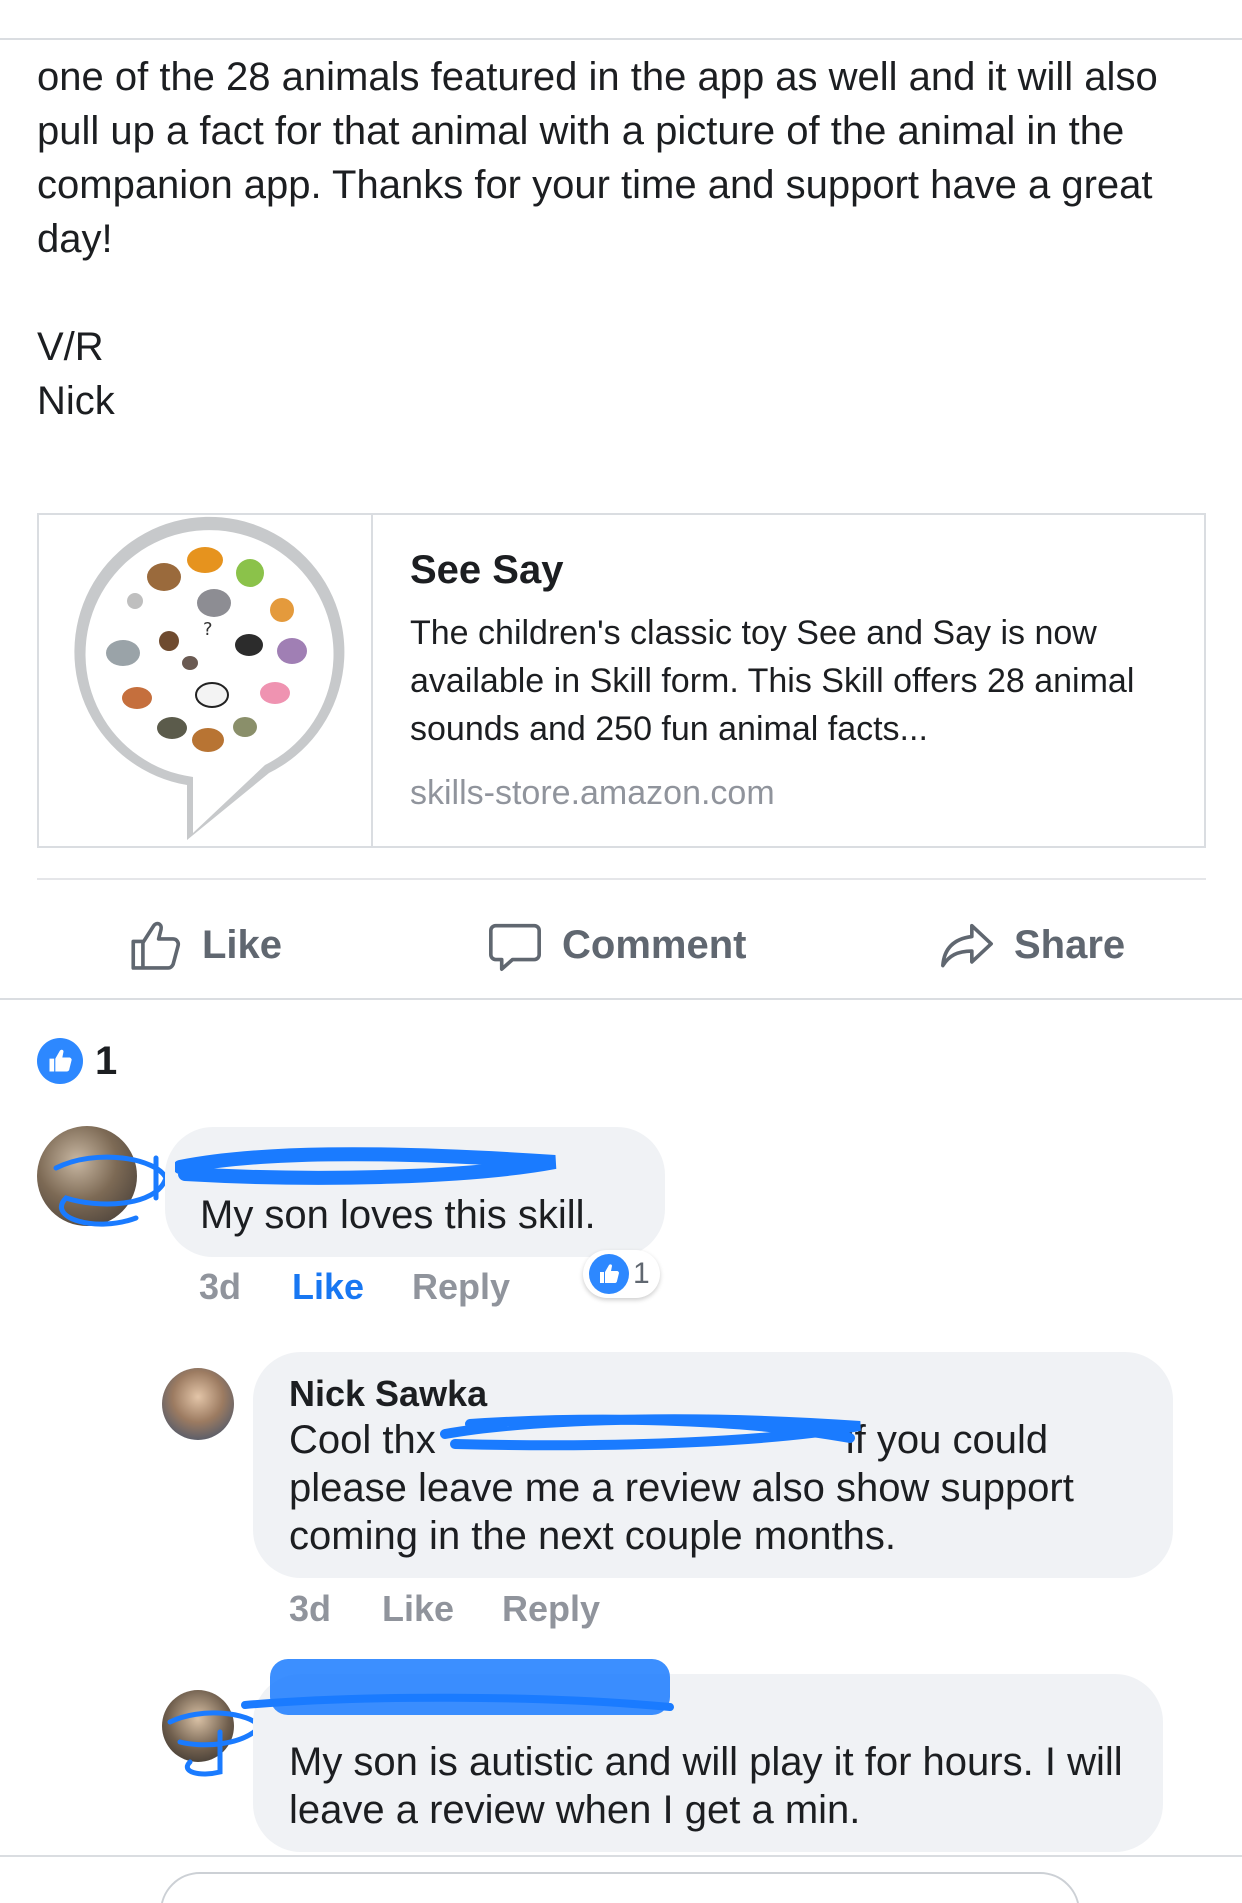 Image resolution: width=1242 pixels, height=1903 pixels. I want to click on comment-text: My son loves this skill., so click(398, 1215).